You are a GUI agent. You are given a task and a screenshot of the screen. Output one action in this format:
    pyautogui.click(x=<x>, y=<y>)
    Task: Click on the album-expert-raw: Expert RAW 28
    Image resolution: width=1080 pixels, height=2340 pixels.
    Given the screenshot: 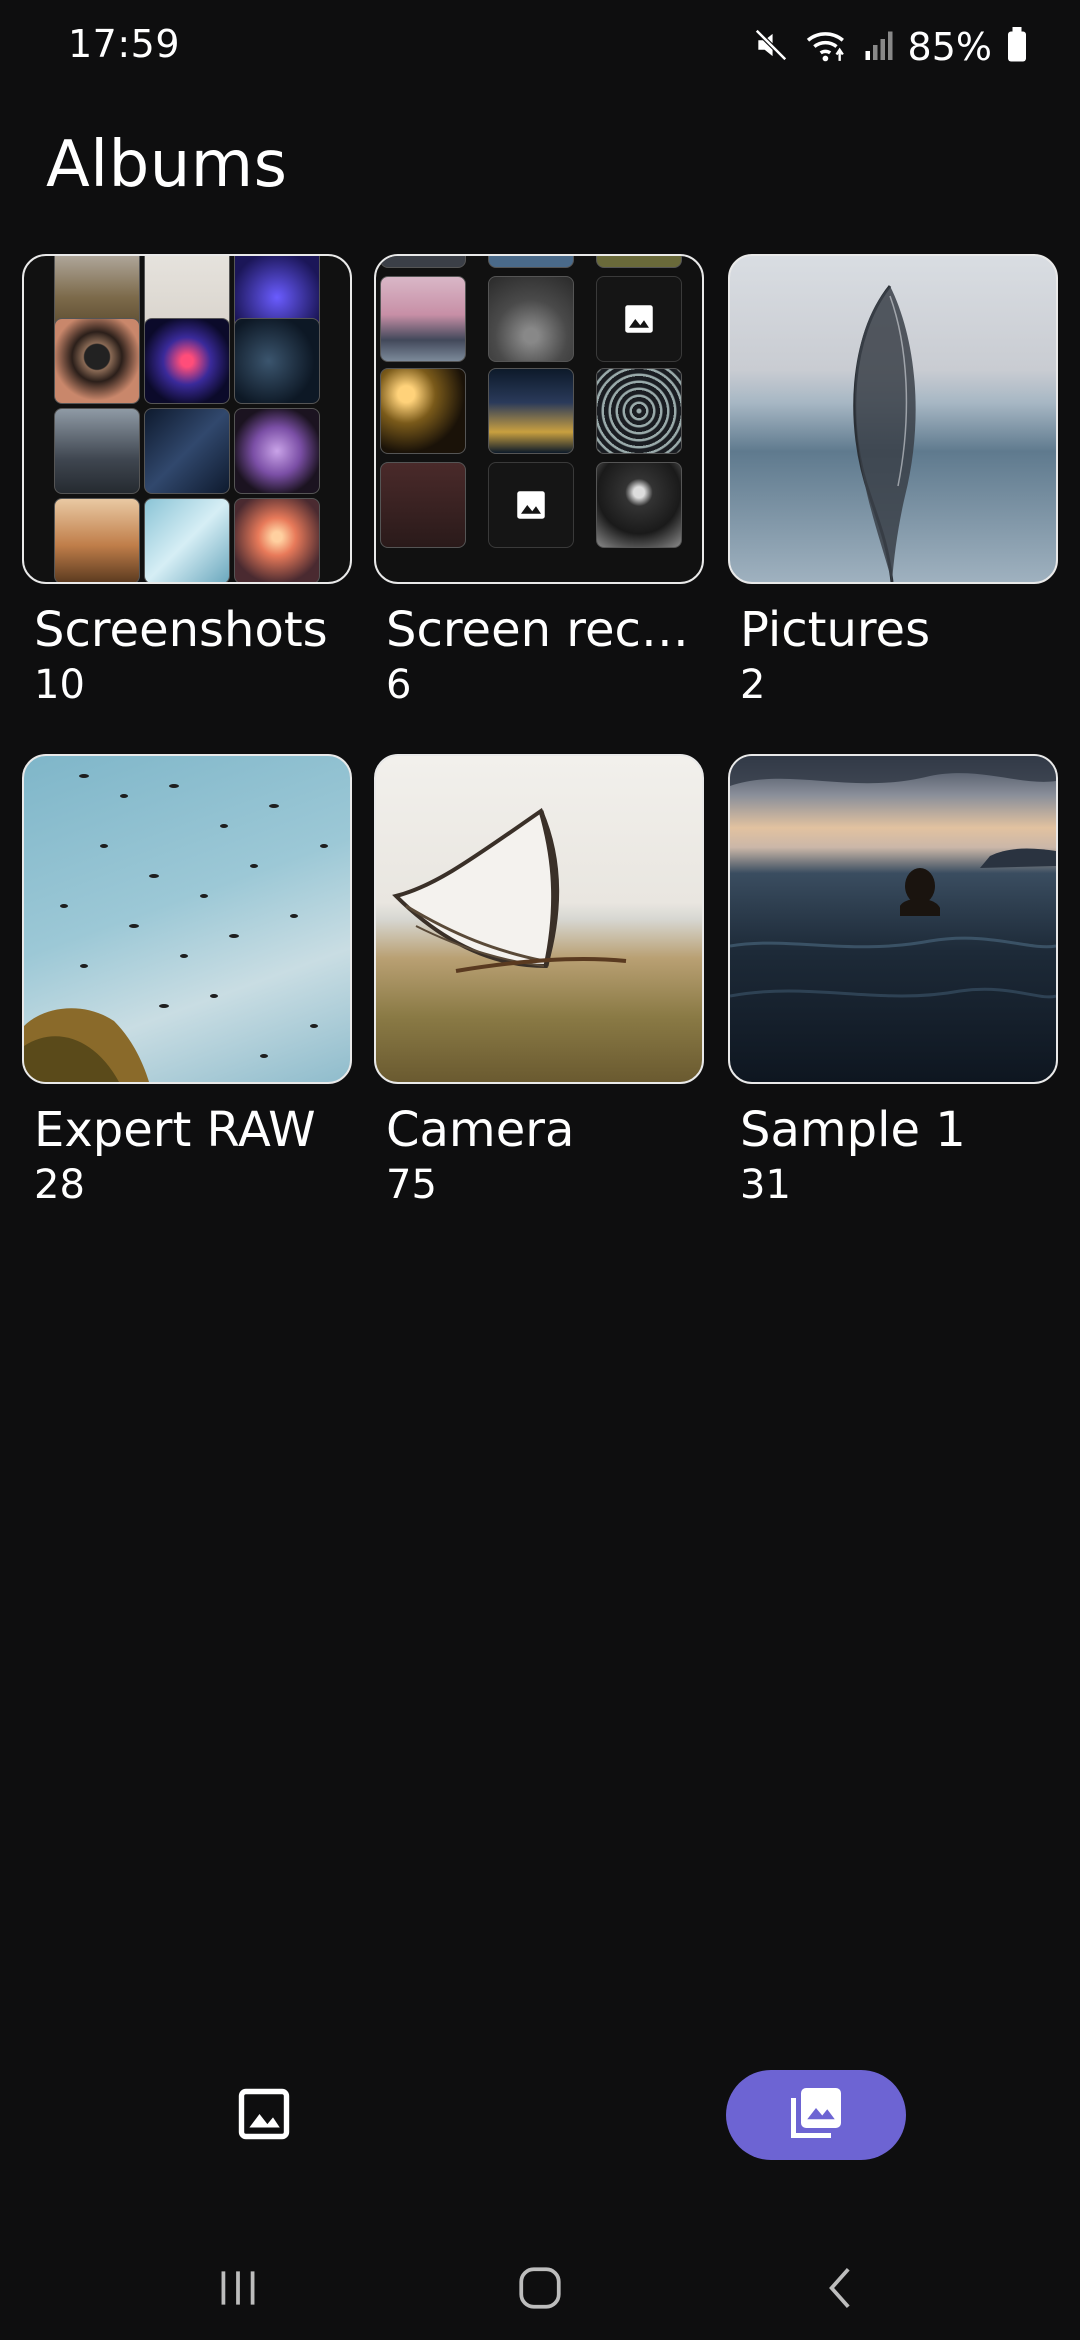 What is the action you would take?
    pyautogui.click(x=187, y=981)
    